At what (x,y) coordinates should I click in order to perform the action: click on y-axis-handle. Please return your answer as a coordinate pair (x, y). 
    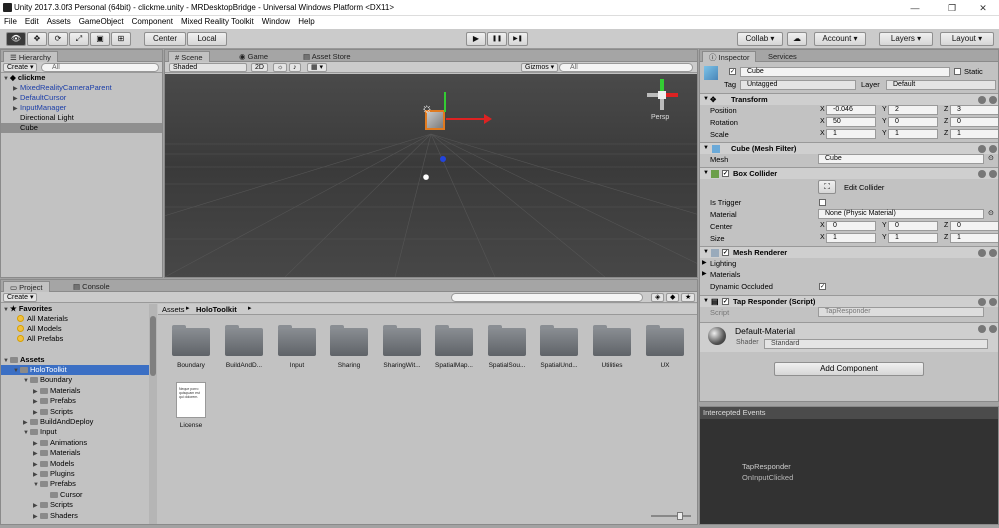
    Looking at the image, I should click on (445, 102).